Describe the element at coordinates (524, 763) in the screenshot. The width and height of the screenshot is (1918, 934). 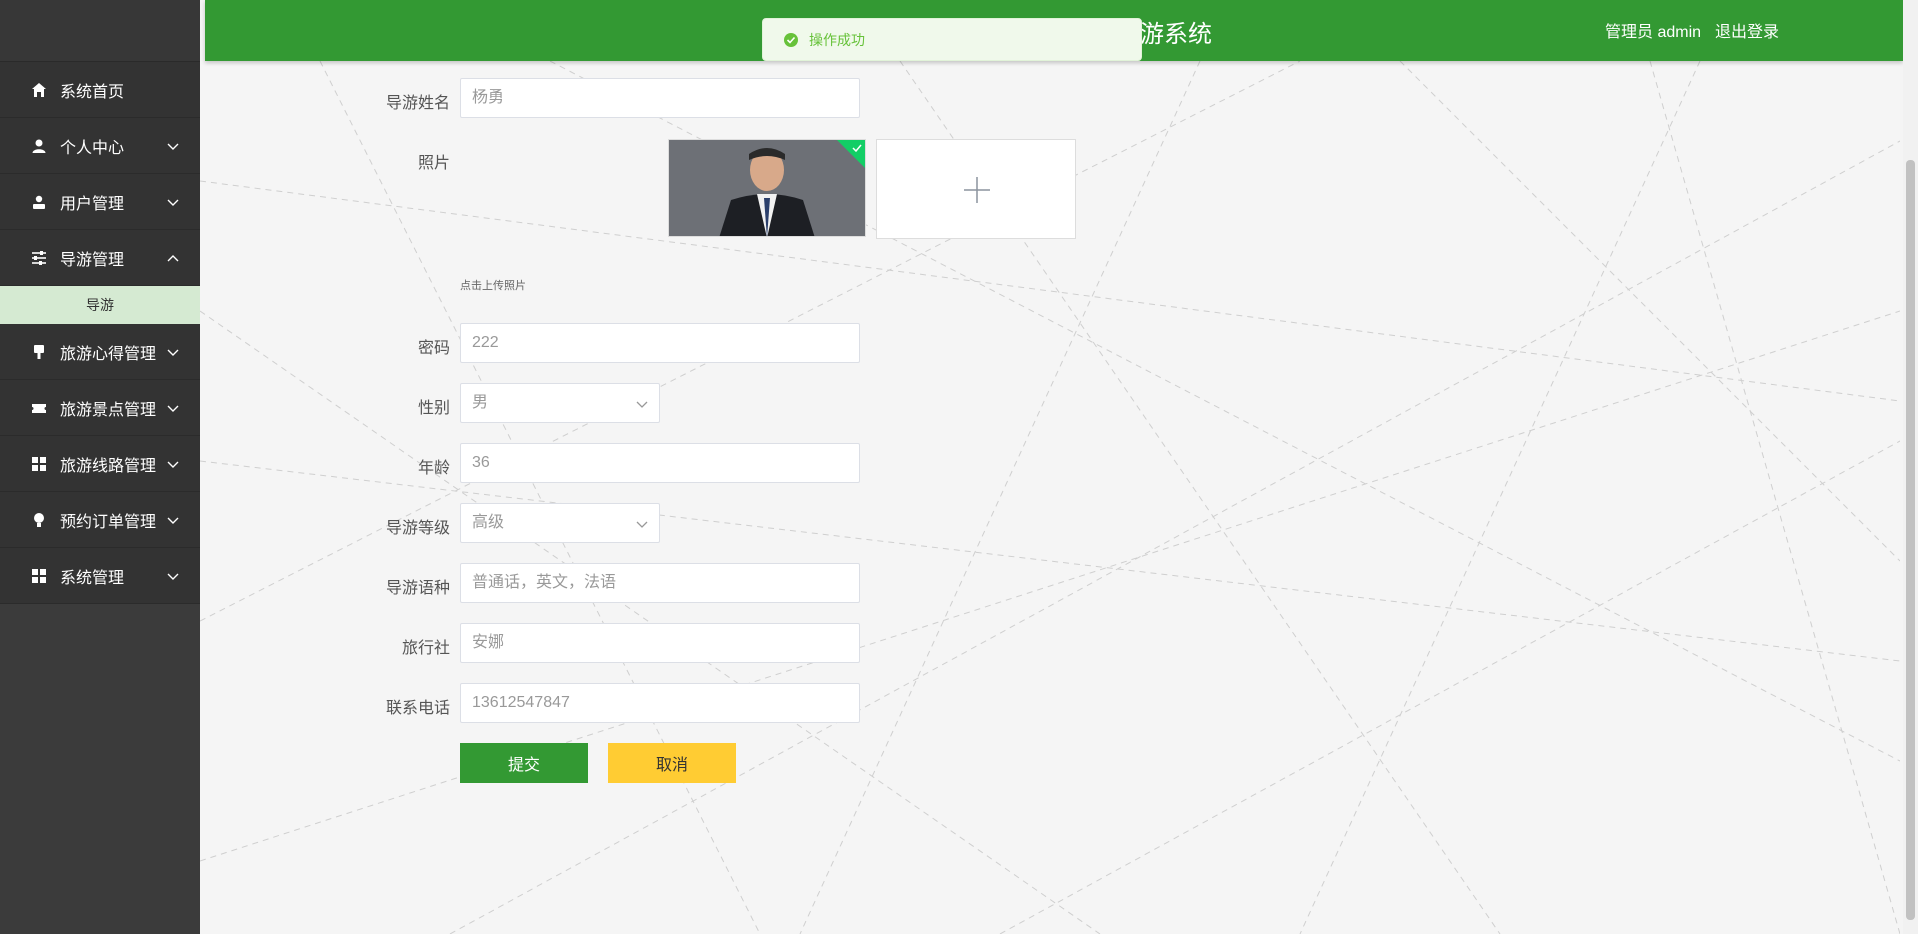
I see `submit-button: 提交` at that location.